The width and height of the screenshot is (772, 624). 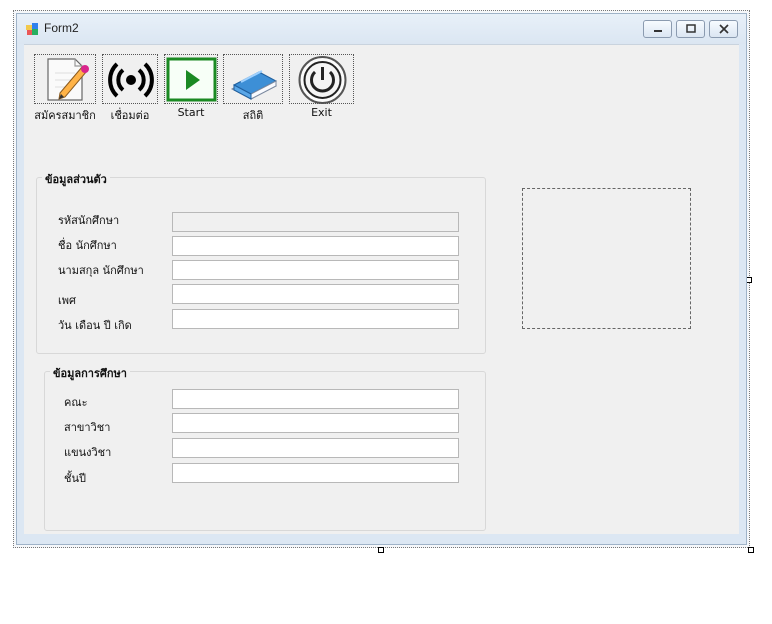 What do you see at coordinates (88, 452) in the screenshot?
I see `concentration-label: แขนงวิชา` at bounding box center [88, 452].